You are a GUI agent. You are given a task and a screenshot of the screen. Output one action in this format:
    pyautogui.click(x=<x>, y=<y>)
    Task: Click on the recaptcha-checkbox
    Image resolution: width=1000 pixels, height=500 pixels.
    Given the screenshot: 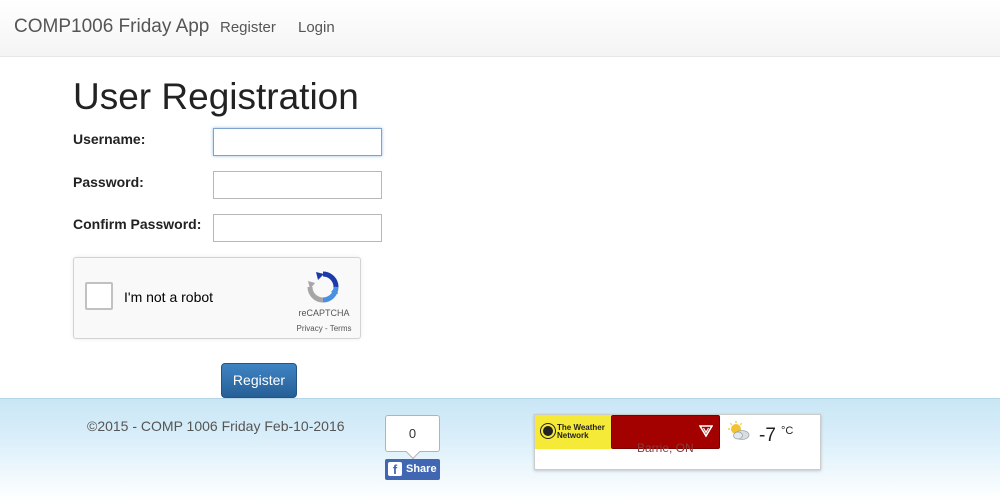 What is the action you would take?
    pyautogui.click(x=99, y=296)
    